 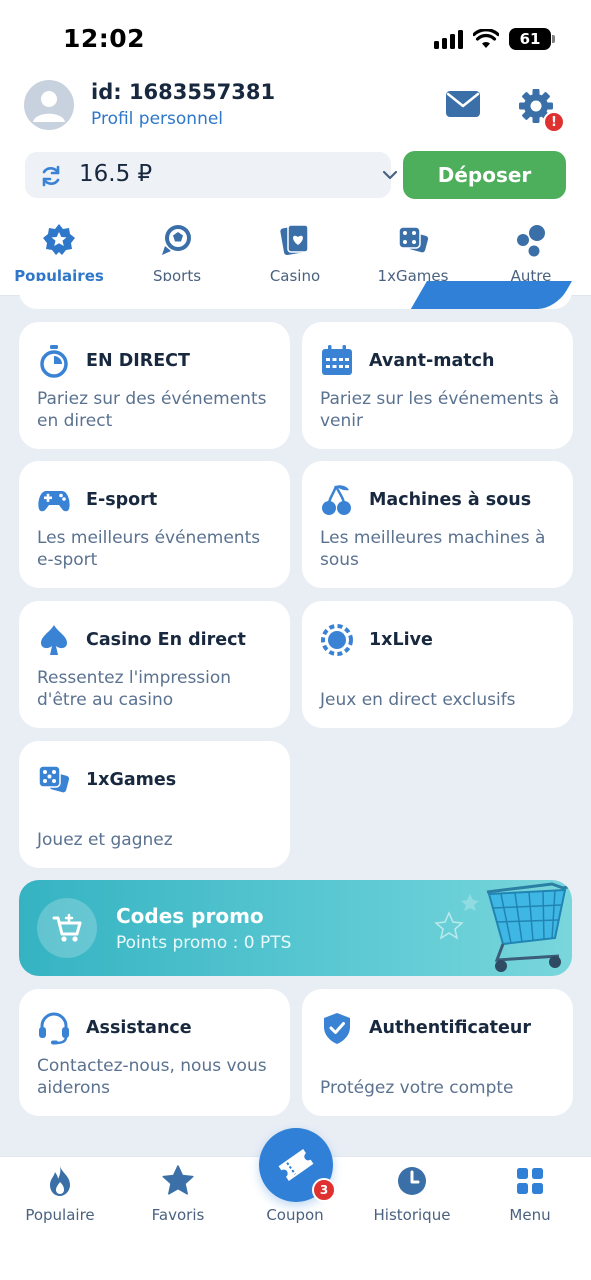 What do you see at coordinates (139, 1028) in the screenshot?
I see `card-title: Assistance` at bounding box center [139, 1028].